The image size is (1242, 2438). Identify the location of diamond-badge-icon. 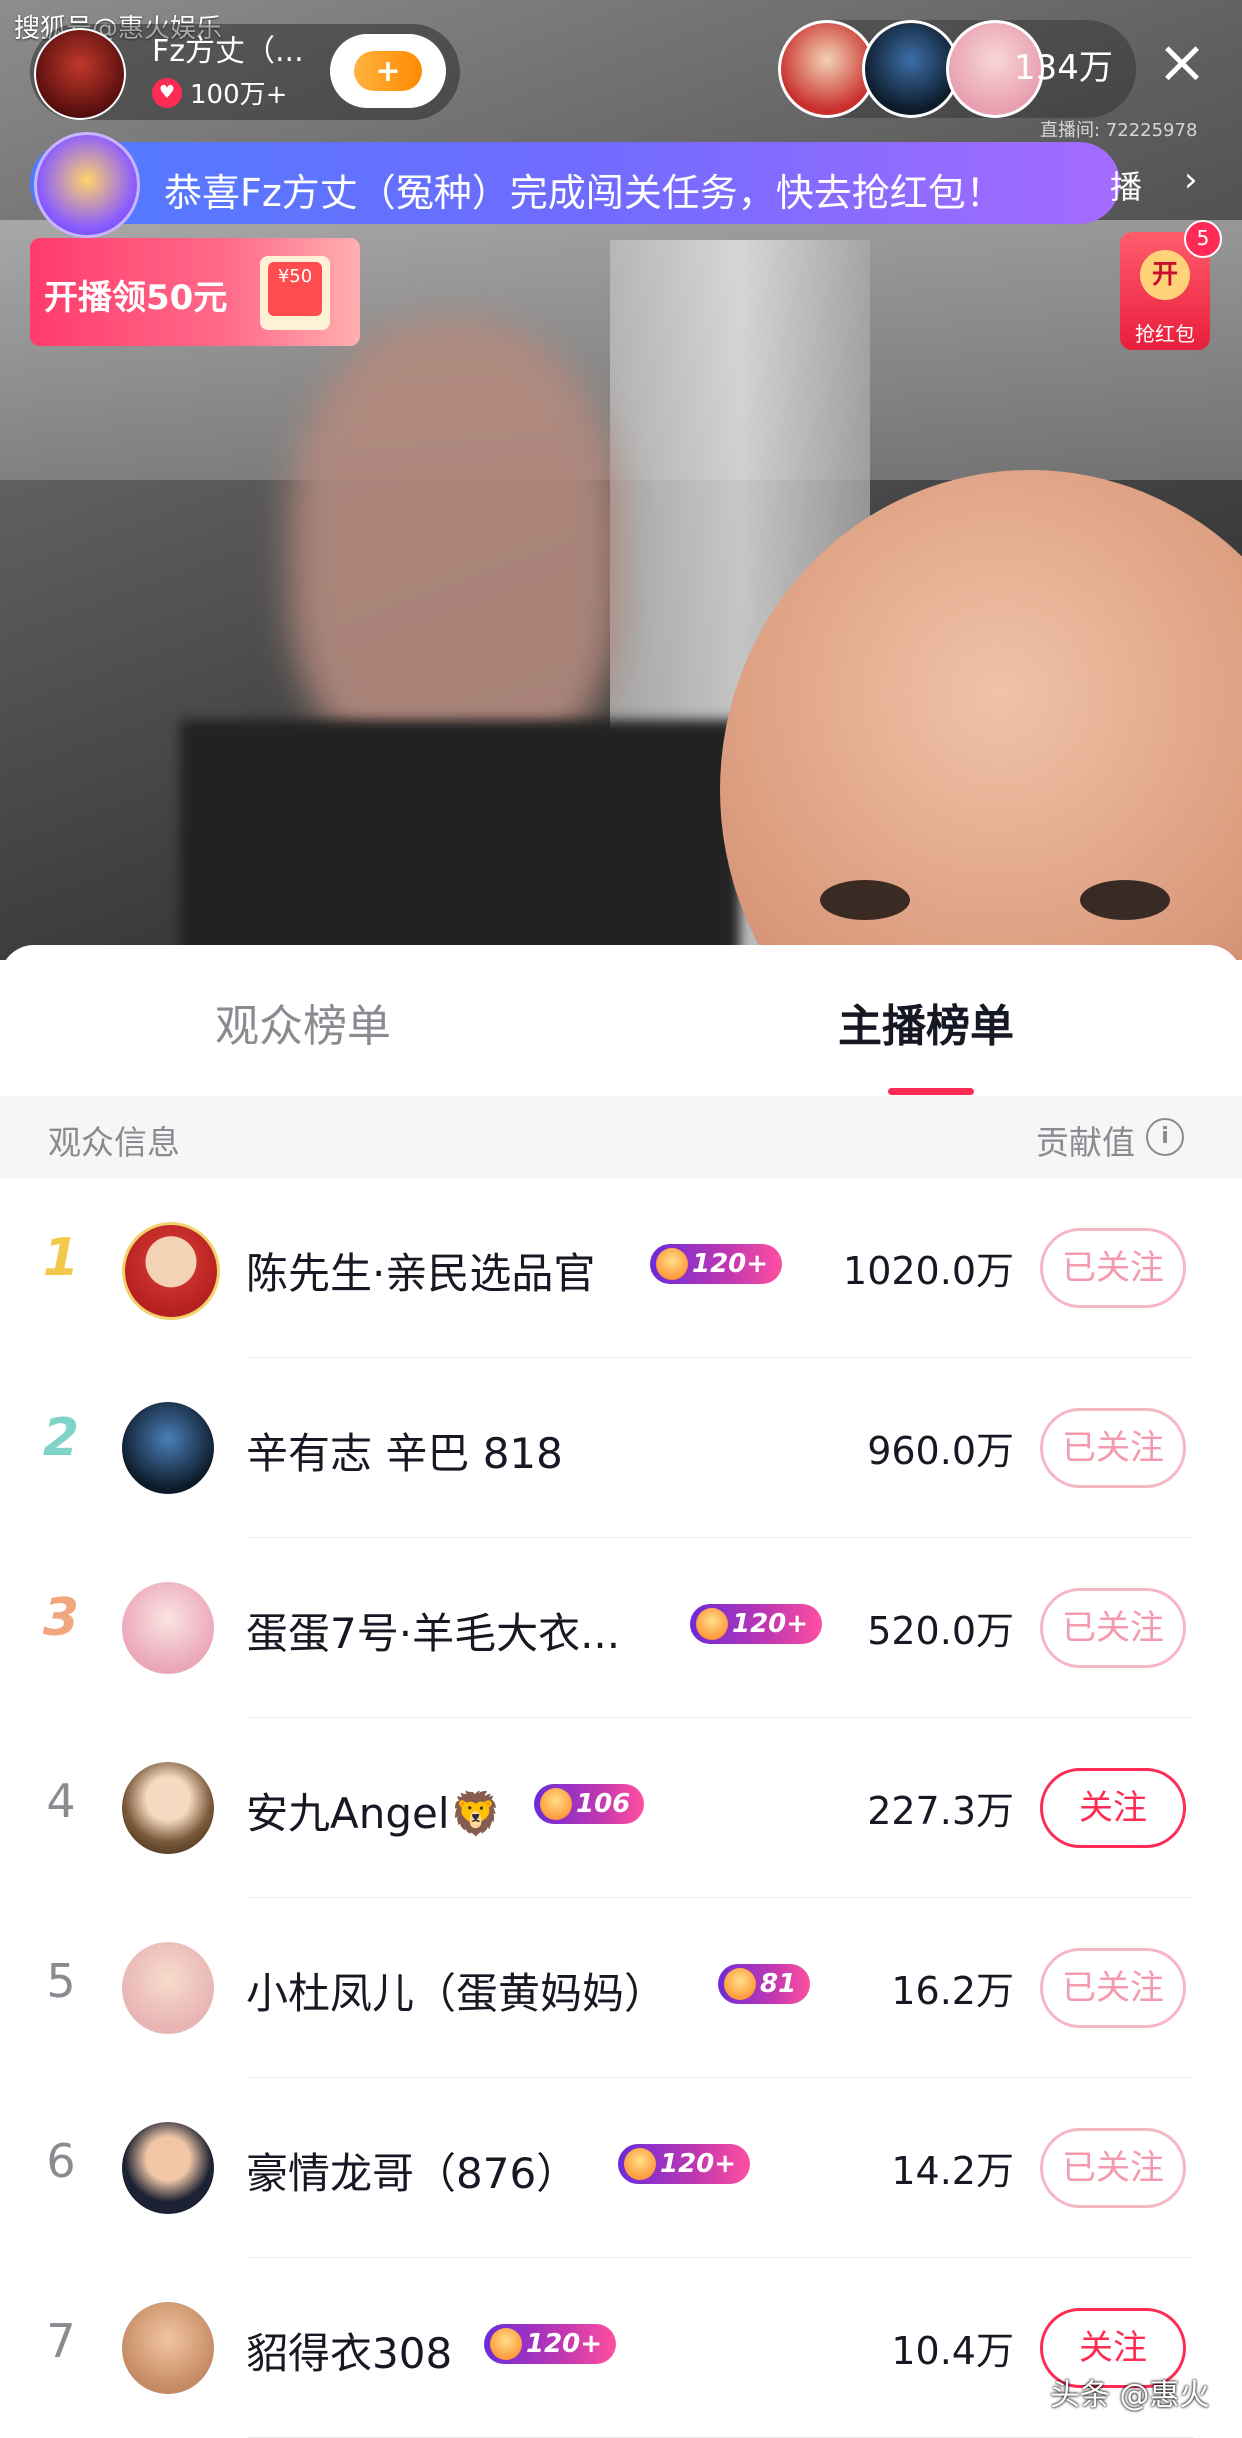
(87, 185).